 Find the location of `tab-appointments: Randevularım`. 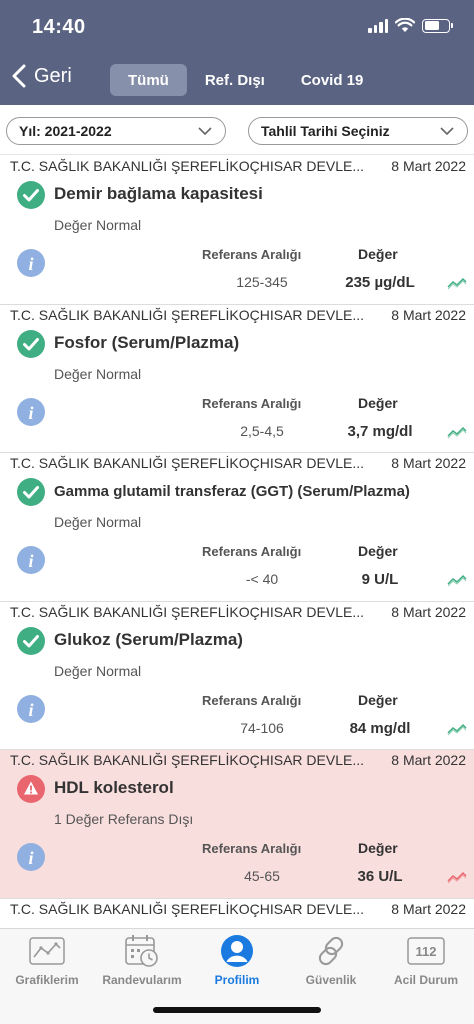

tab-appointments: Randevularım is located at coordinates (142, 960).